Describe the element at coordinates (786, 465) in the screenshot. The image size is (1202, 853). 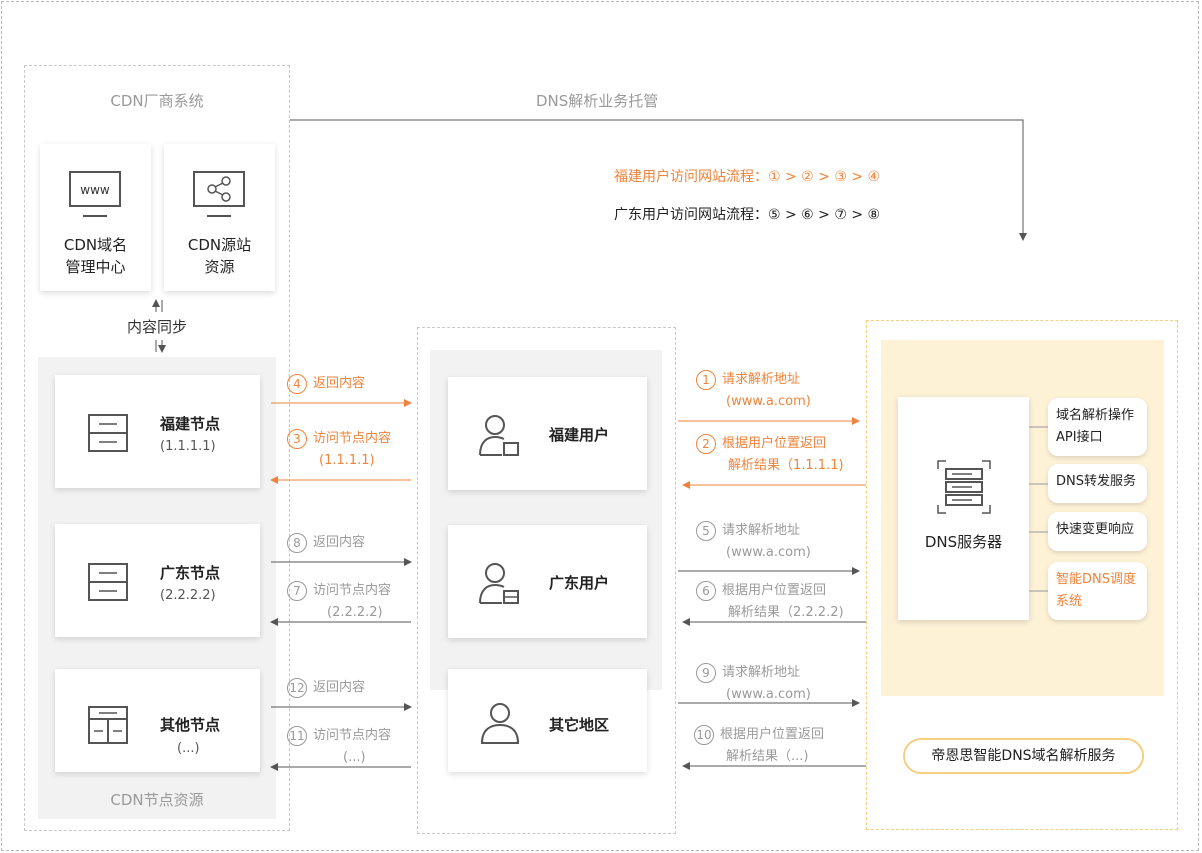
I see `step-subtext: 解析结果（1.1.1.1)` at that location.